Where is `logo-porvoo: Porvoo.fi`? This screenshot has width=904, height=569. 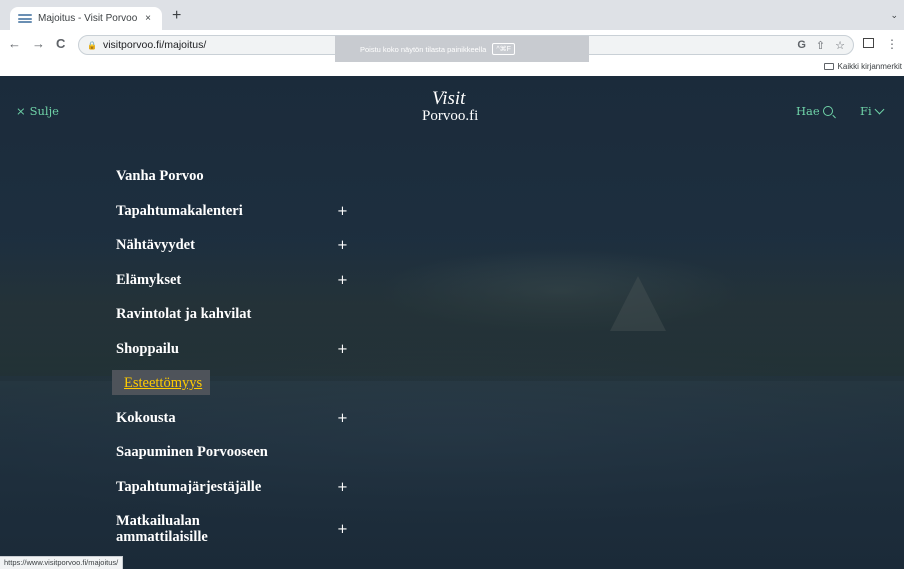
logo-porvoo: Porvoo.fi is located at coordinates (450, 116).